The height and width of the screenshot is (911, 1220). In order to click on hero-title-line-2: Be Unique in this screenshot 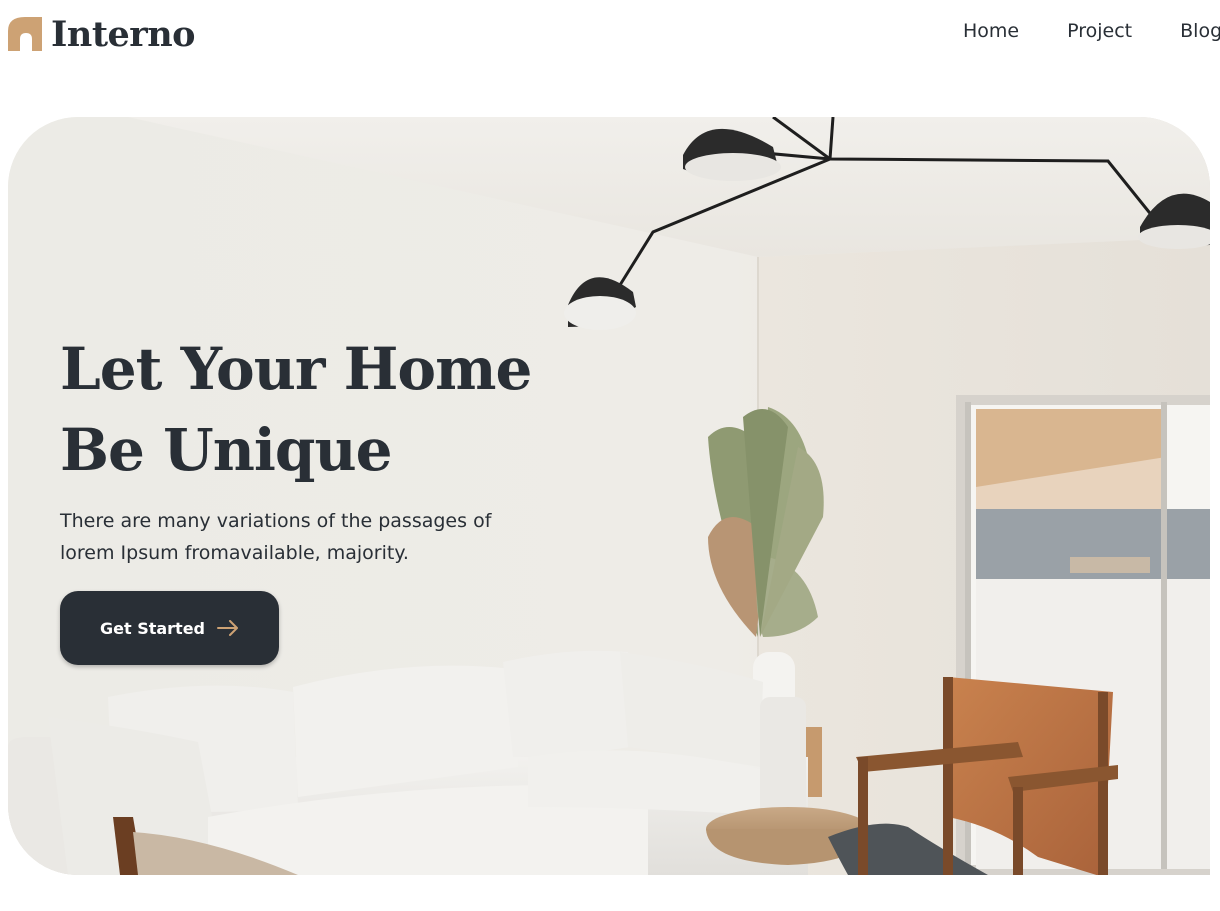, I will do `click(226, 450)`.